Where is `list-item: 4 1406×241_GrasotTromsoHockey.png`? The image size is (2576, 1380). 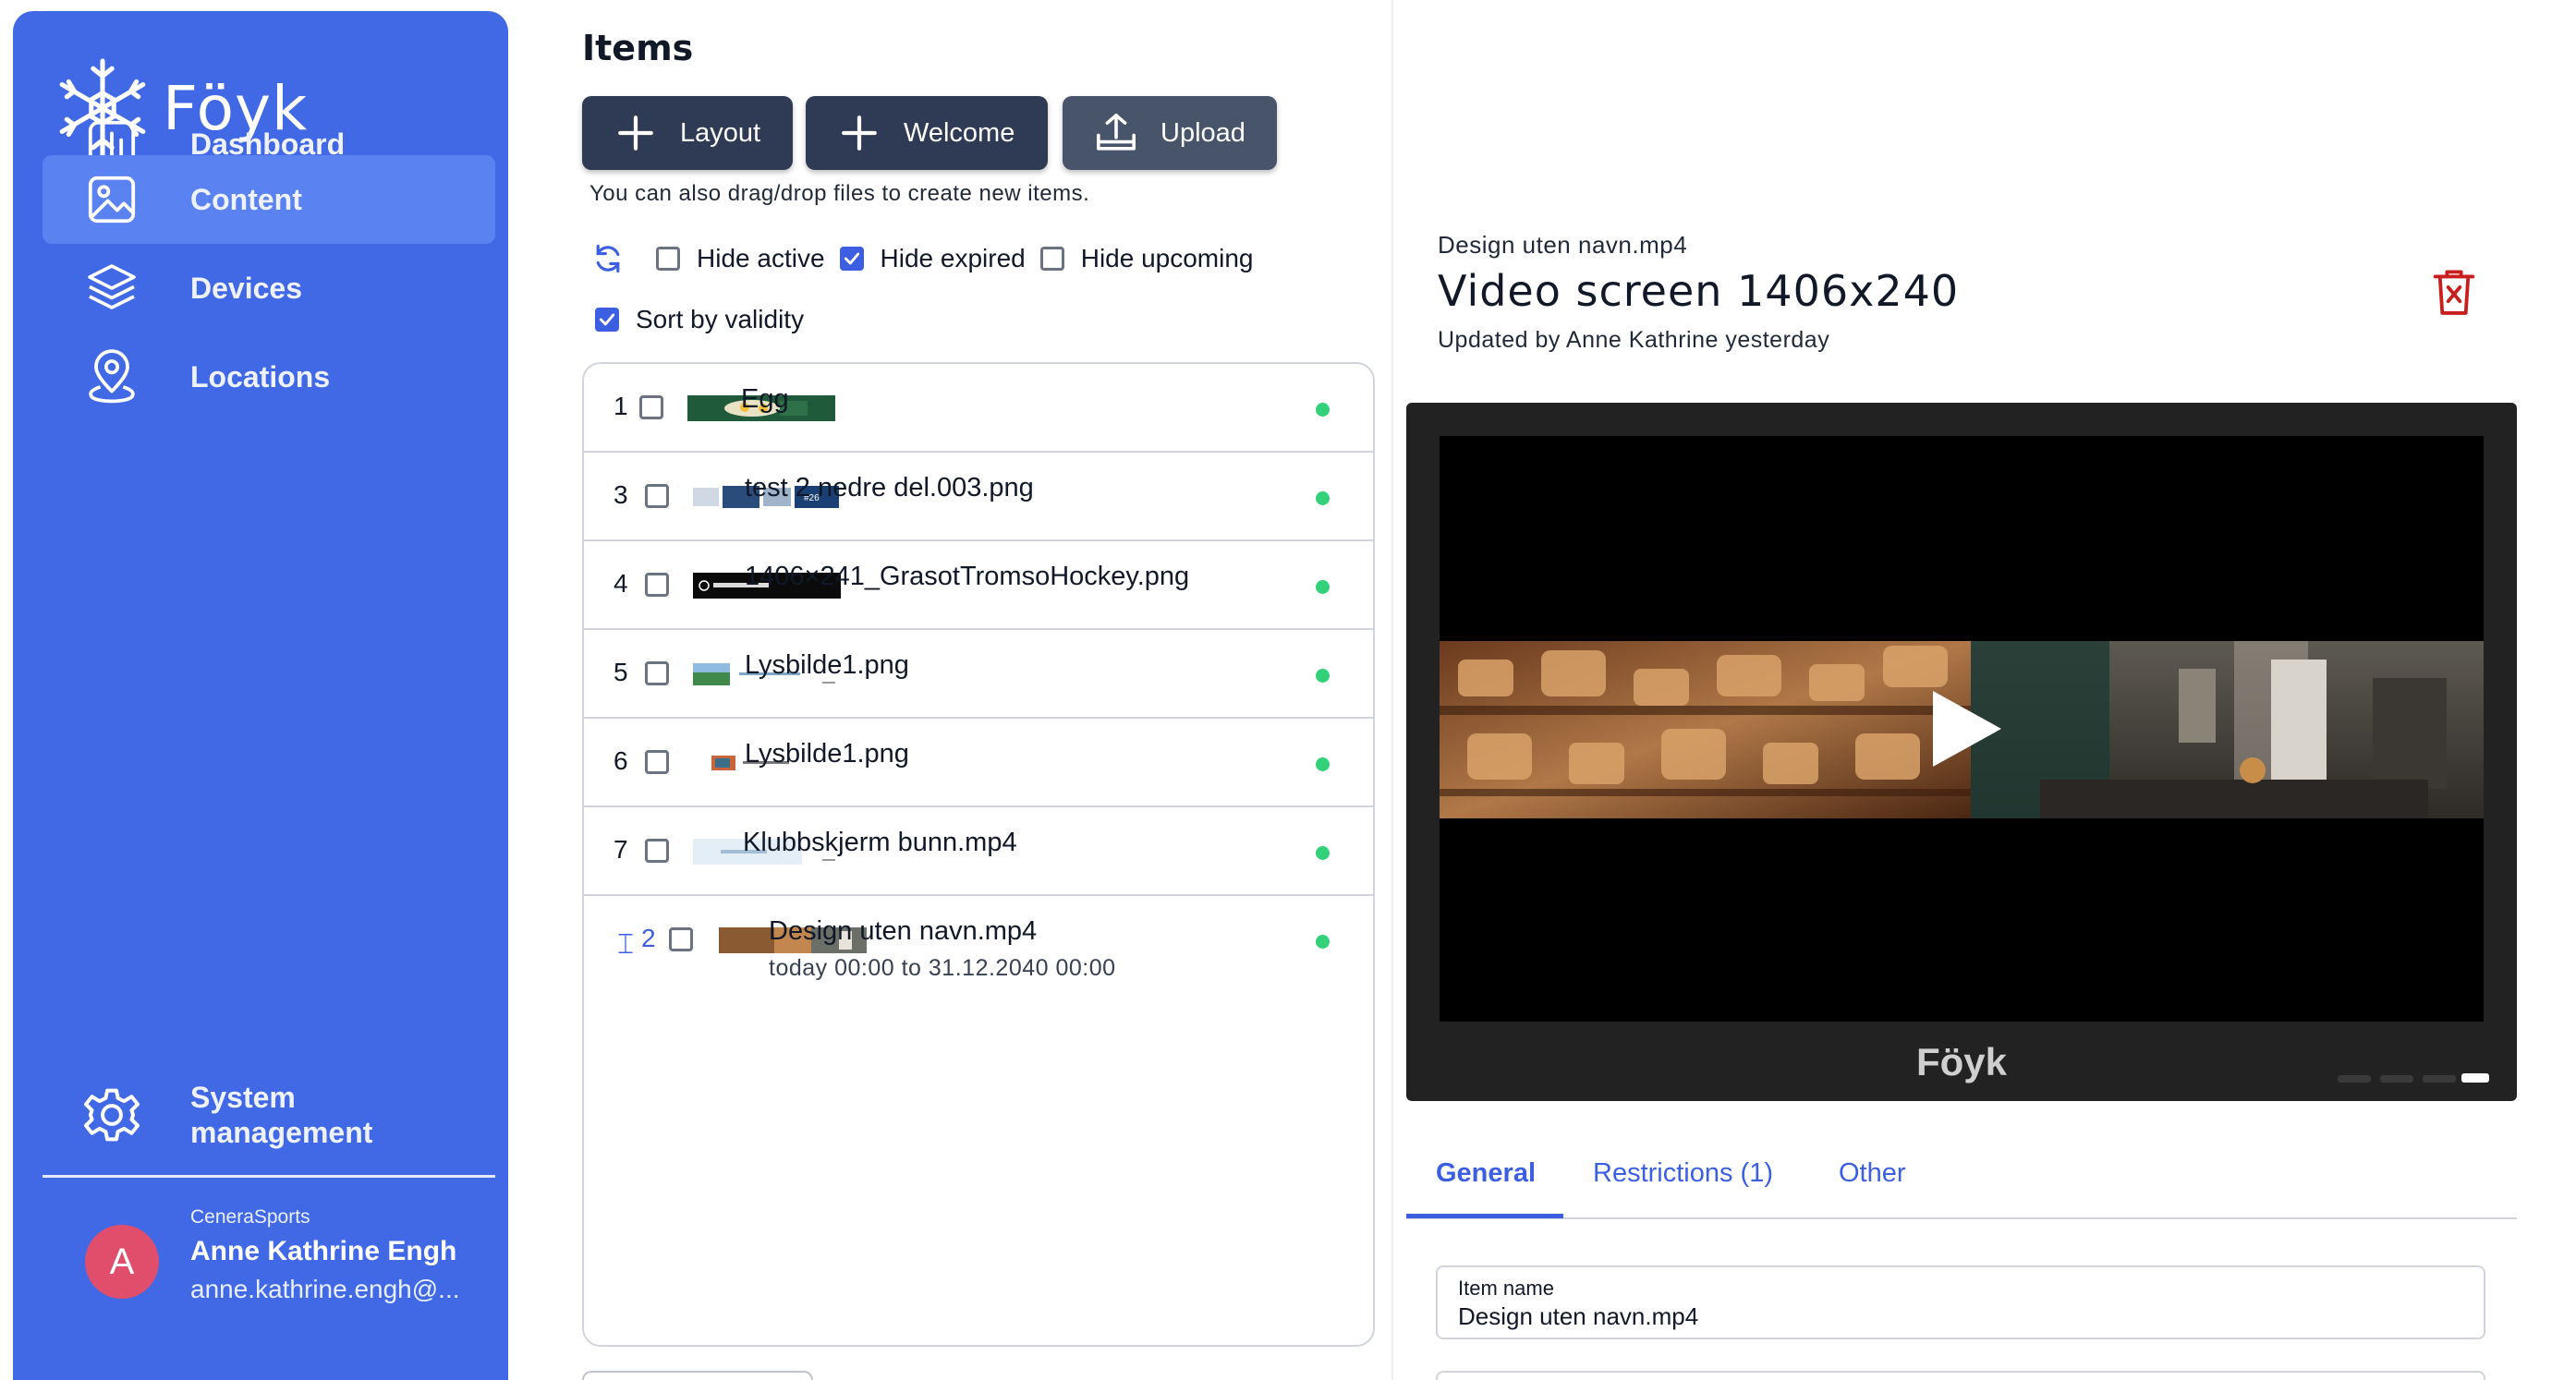 list-item: 4 1406×241_GrasotTromsoHockey.png is located at coordinates (978, 585).